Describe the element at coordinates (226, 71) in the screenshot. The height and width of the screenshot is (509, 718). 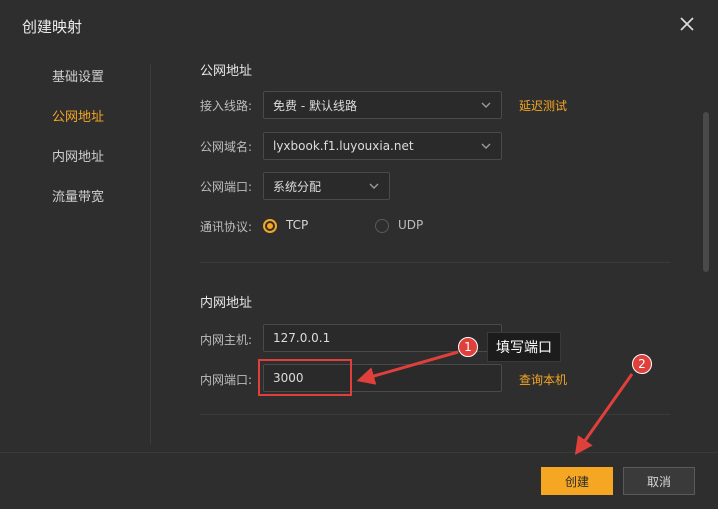
I see `public-section-title: 公网地址` at that location.